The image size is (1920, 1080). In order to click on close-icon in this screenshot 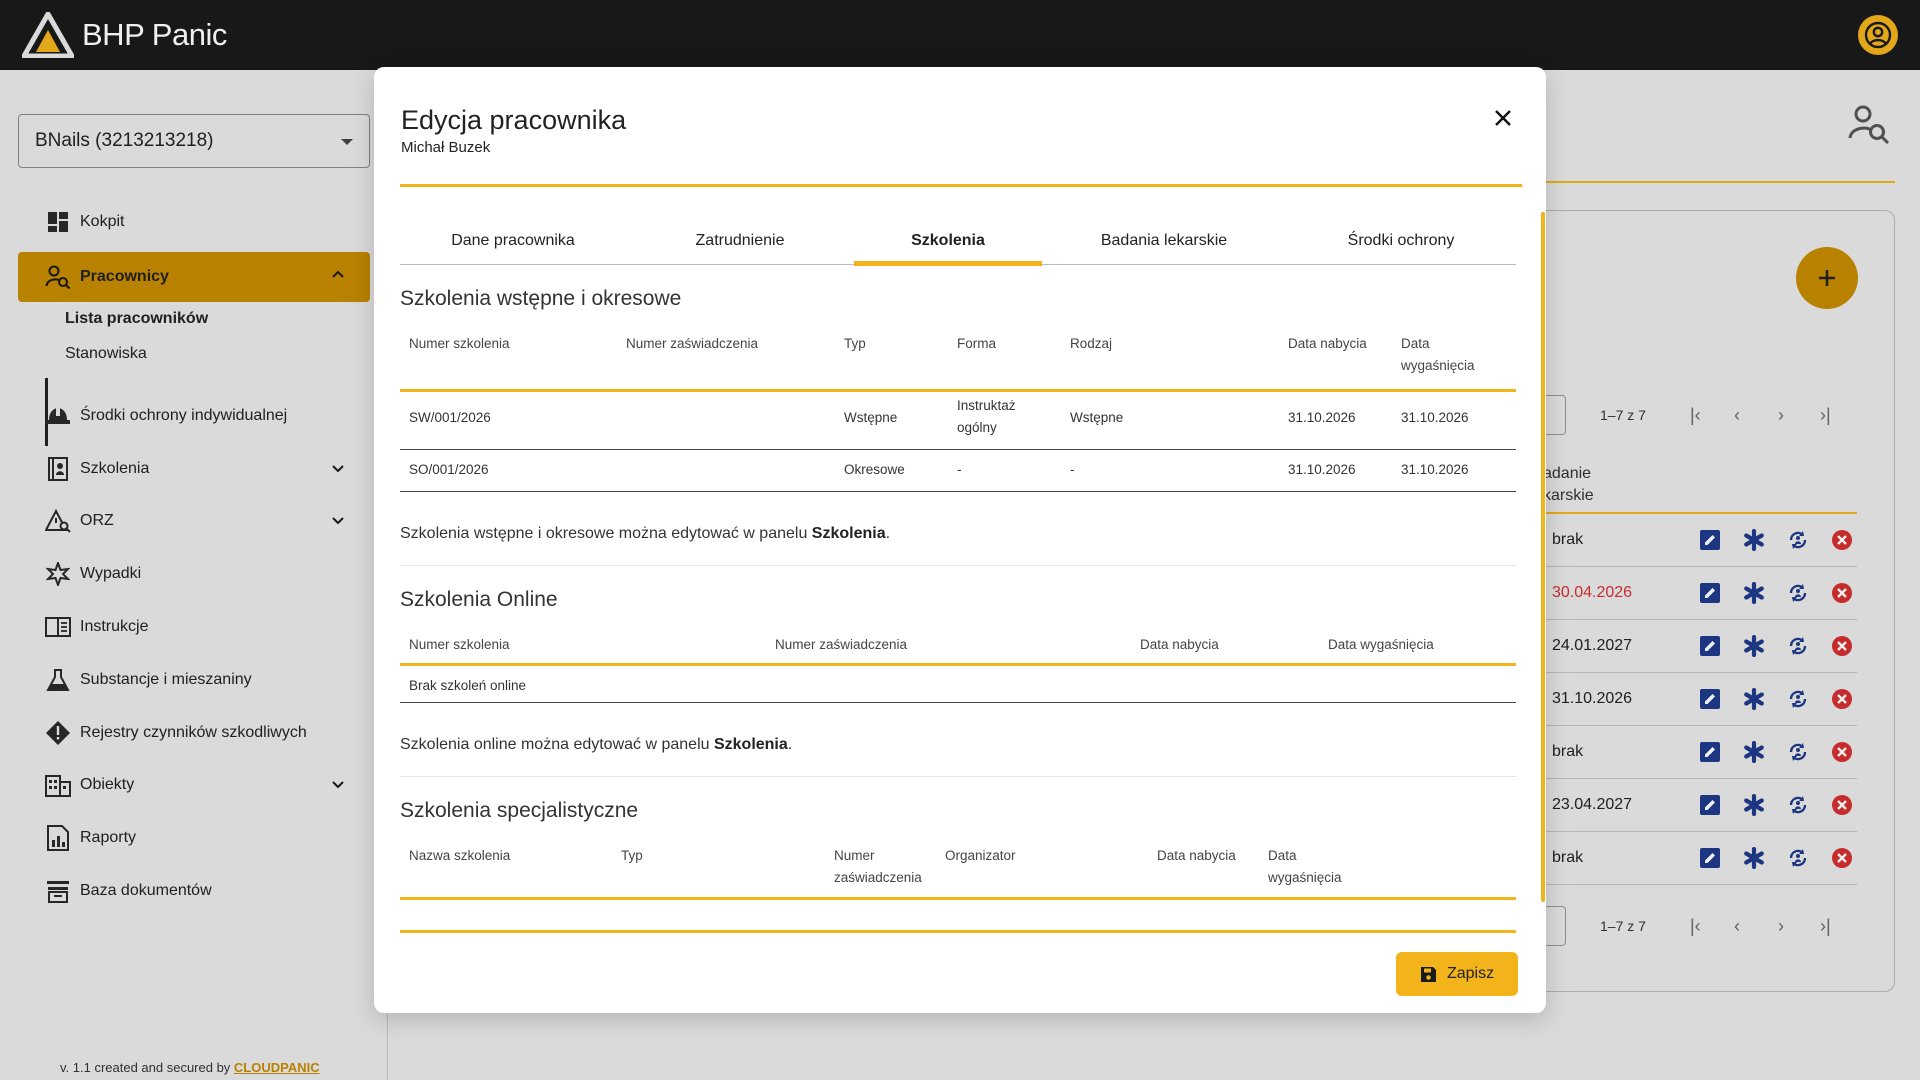, I will do `click(1503, 118)`.